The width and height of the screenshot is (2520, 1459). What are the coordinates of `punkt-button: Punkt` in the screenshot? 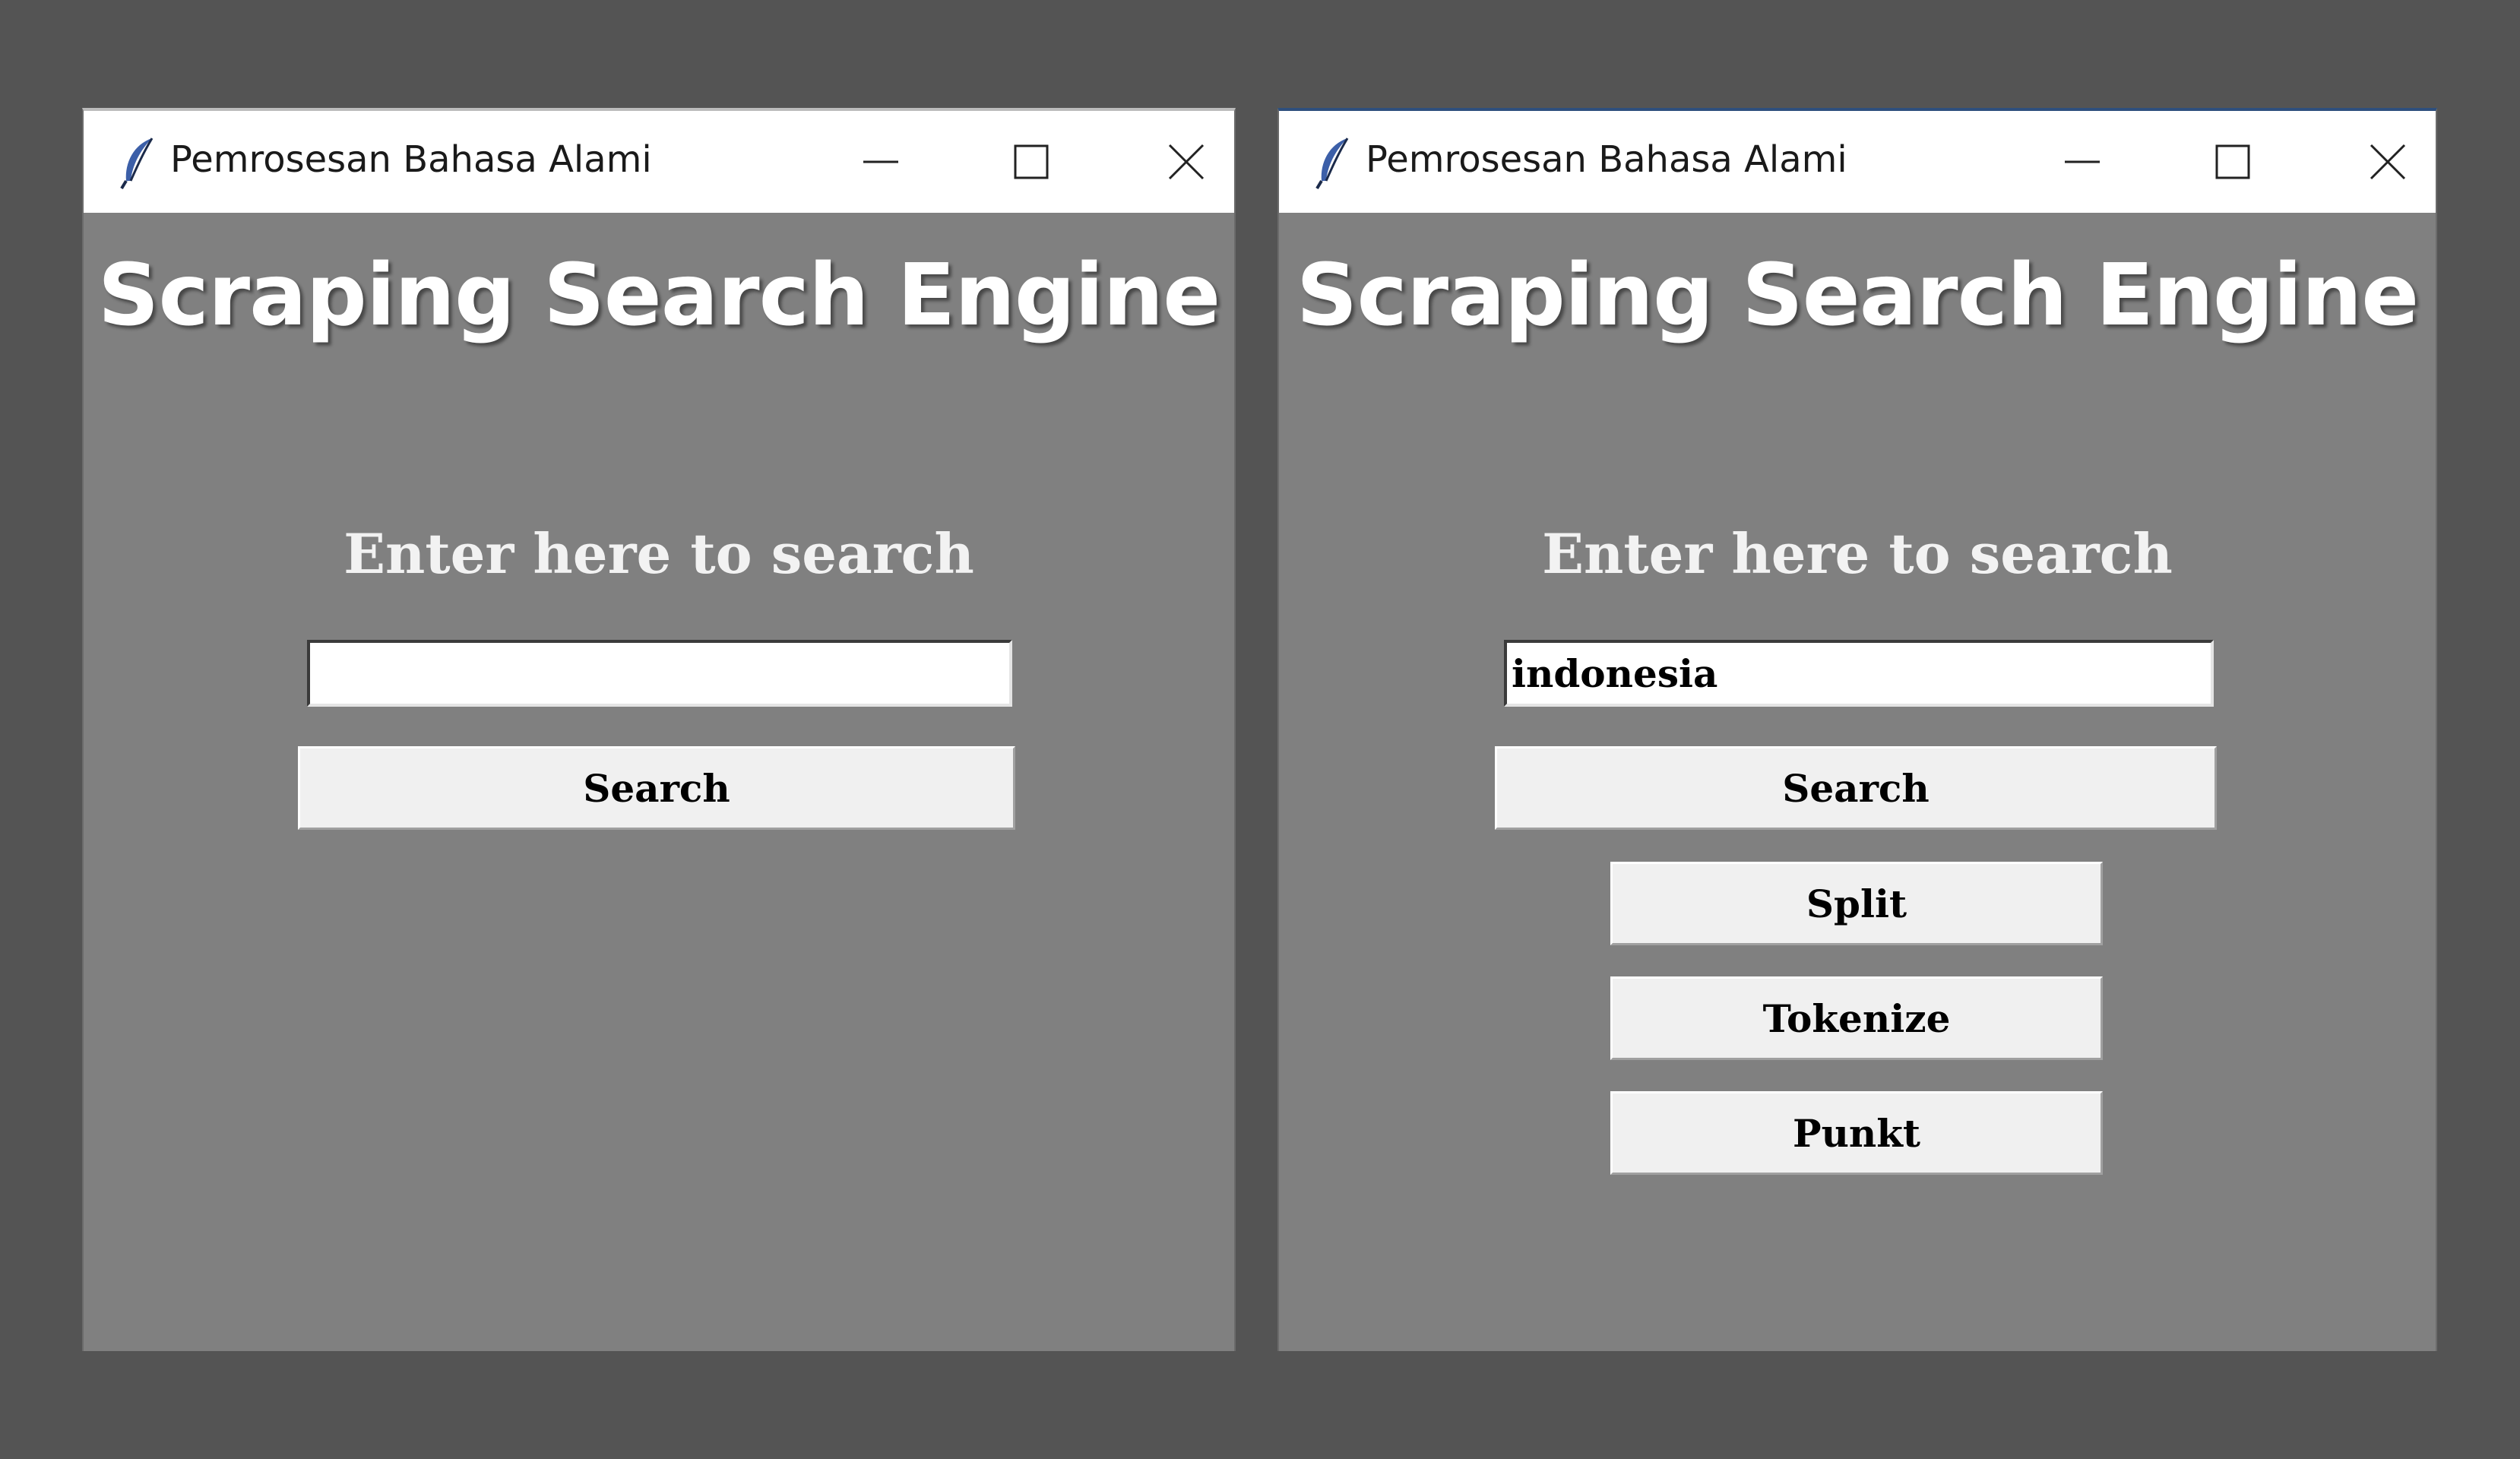 It's located at (1856, 1133).